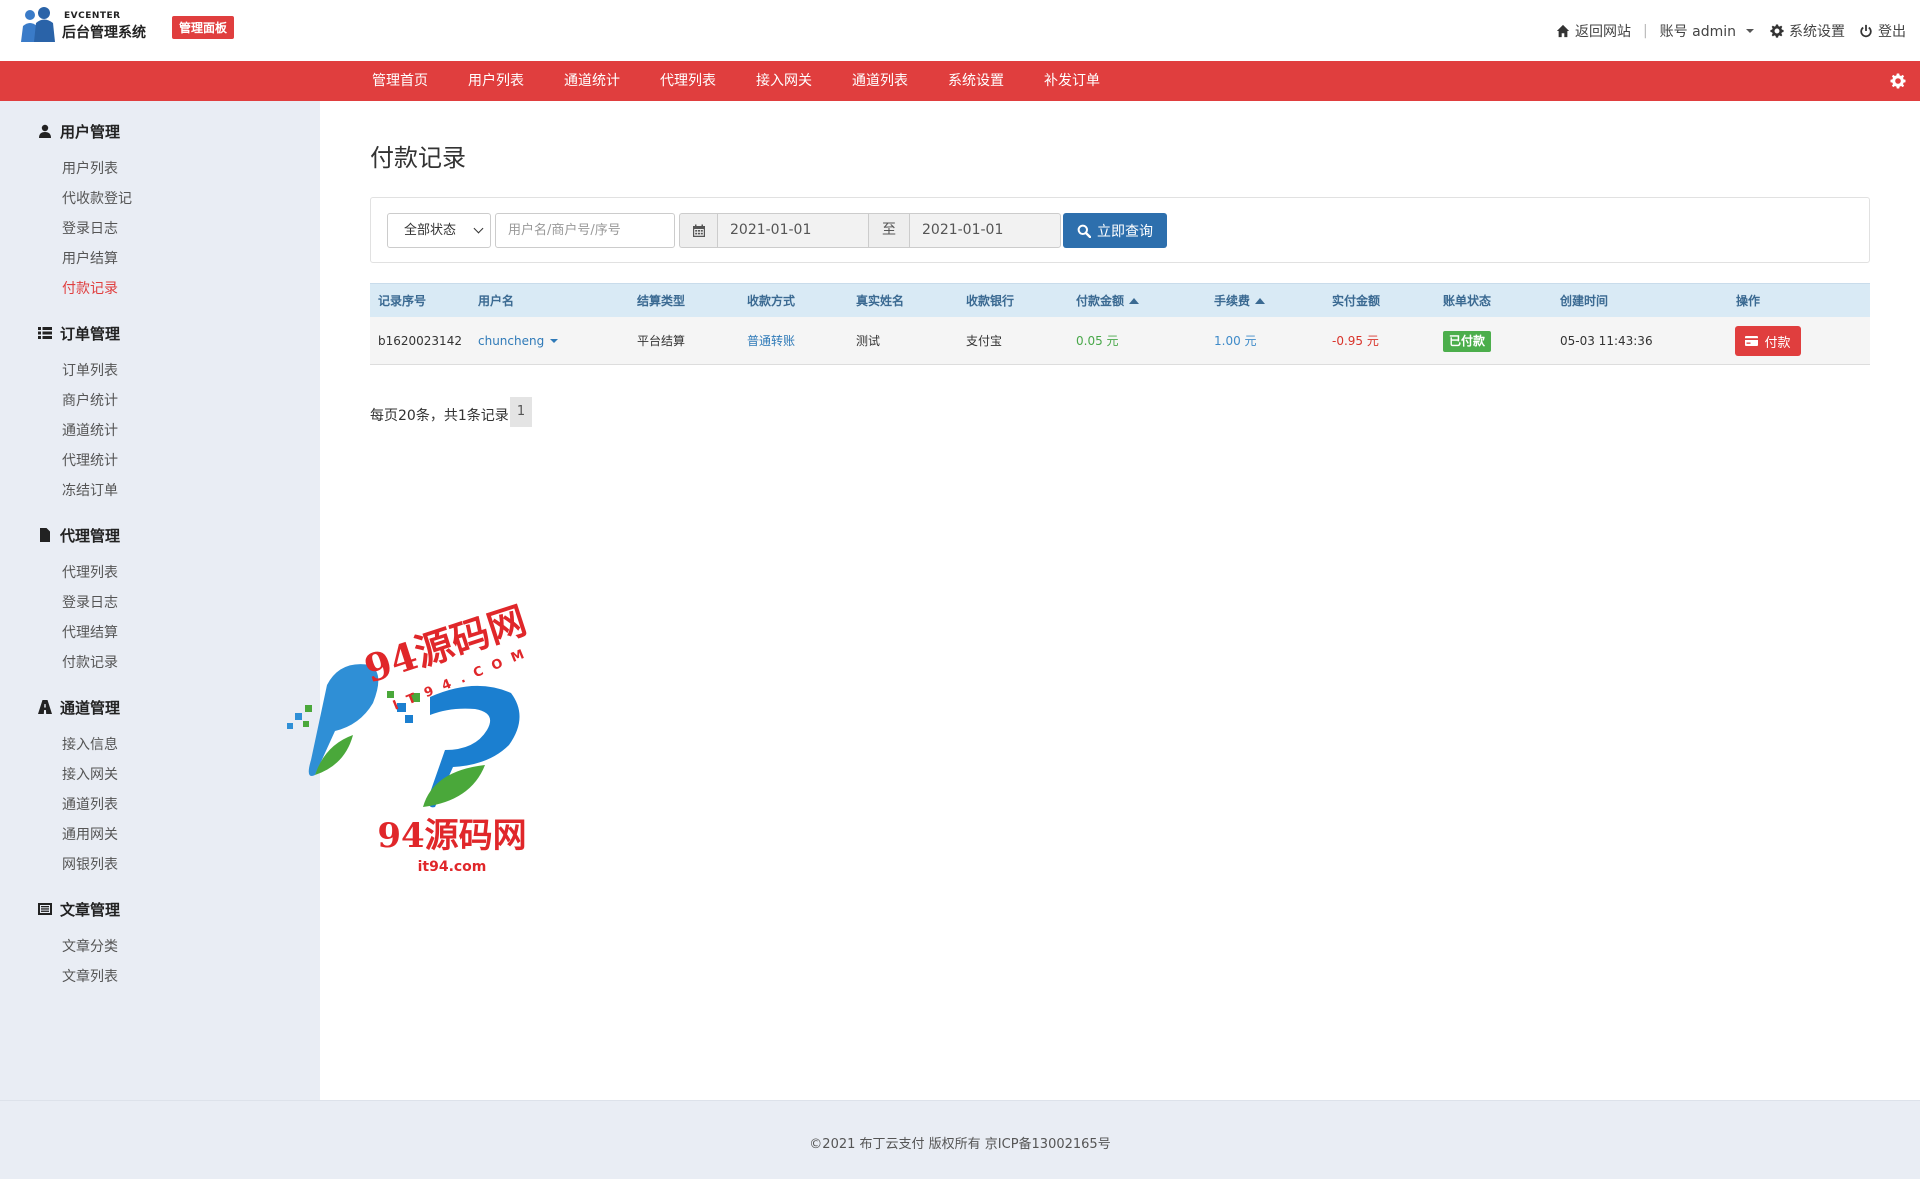  What do you see at coordinates (90, 258) in the screenshot?
I see `sidebar-item-user-settlement: 用户结算` at bounding box center [90, 258].